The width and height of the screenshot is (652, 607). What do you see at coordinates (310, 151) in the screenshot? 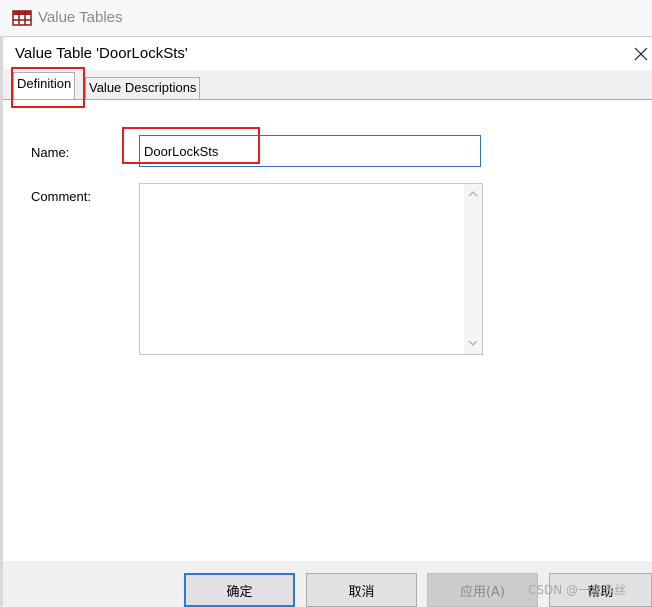
I see `name-input` at bounding box center [310, 151].